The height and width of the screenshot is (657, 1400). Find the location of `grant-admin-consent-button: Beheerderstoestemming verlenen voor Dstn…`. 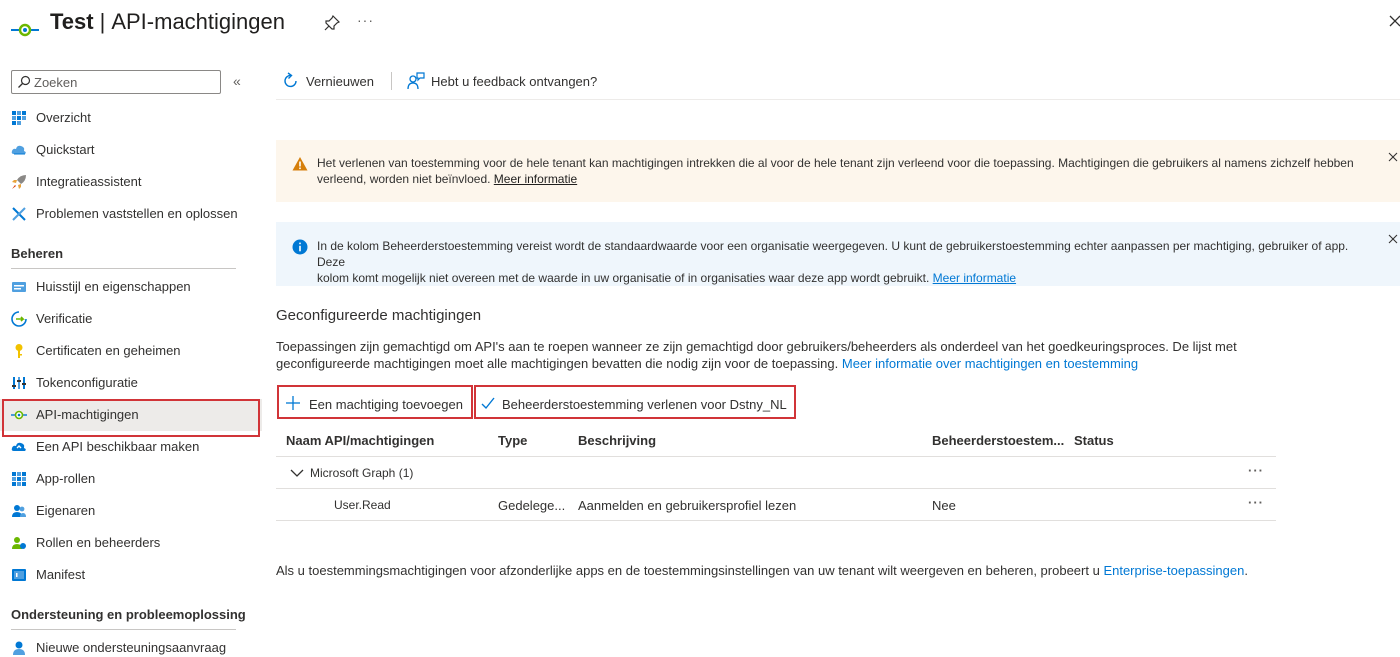

grant-admin-consent-button: Beheerderstoestemming verlenen voor Dstn… is located at coordinates (635, 402).